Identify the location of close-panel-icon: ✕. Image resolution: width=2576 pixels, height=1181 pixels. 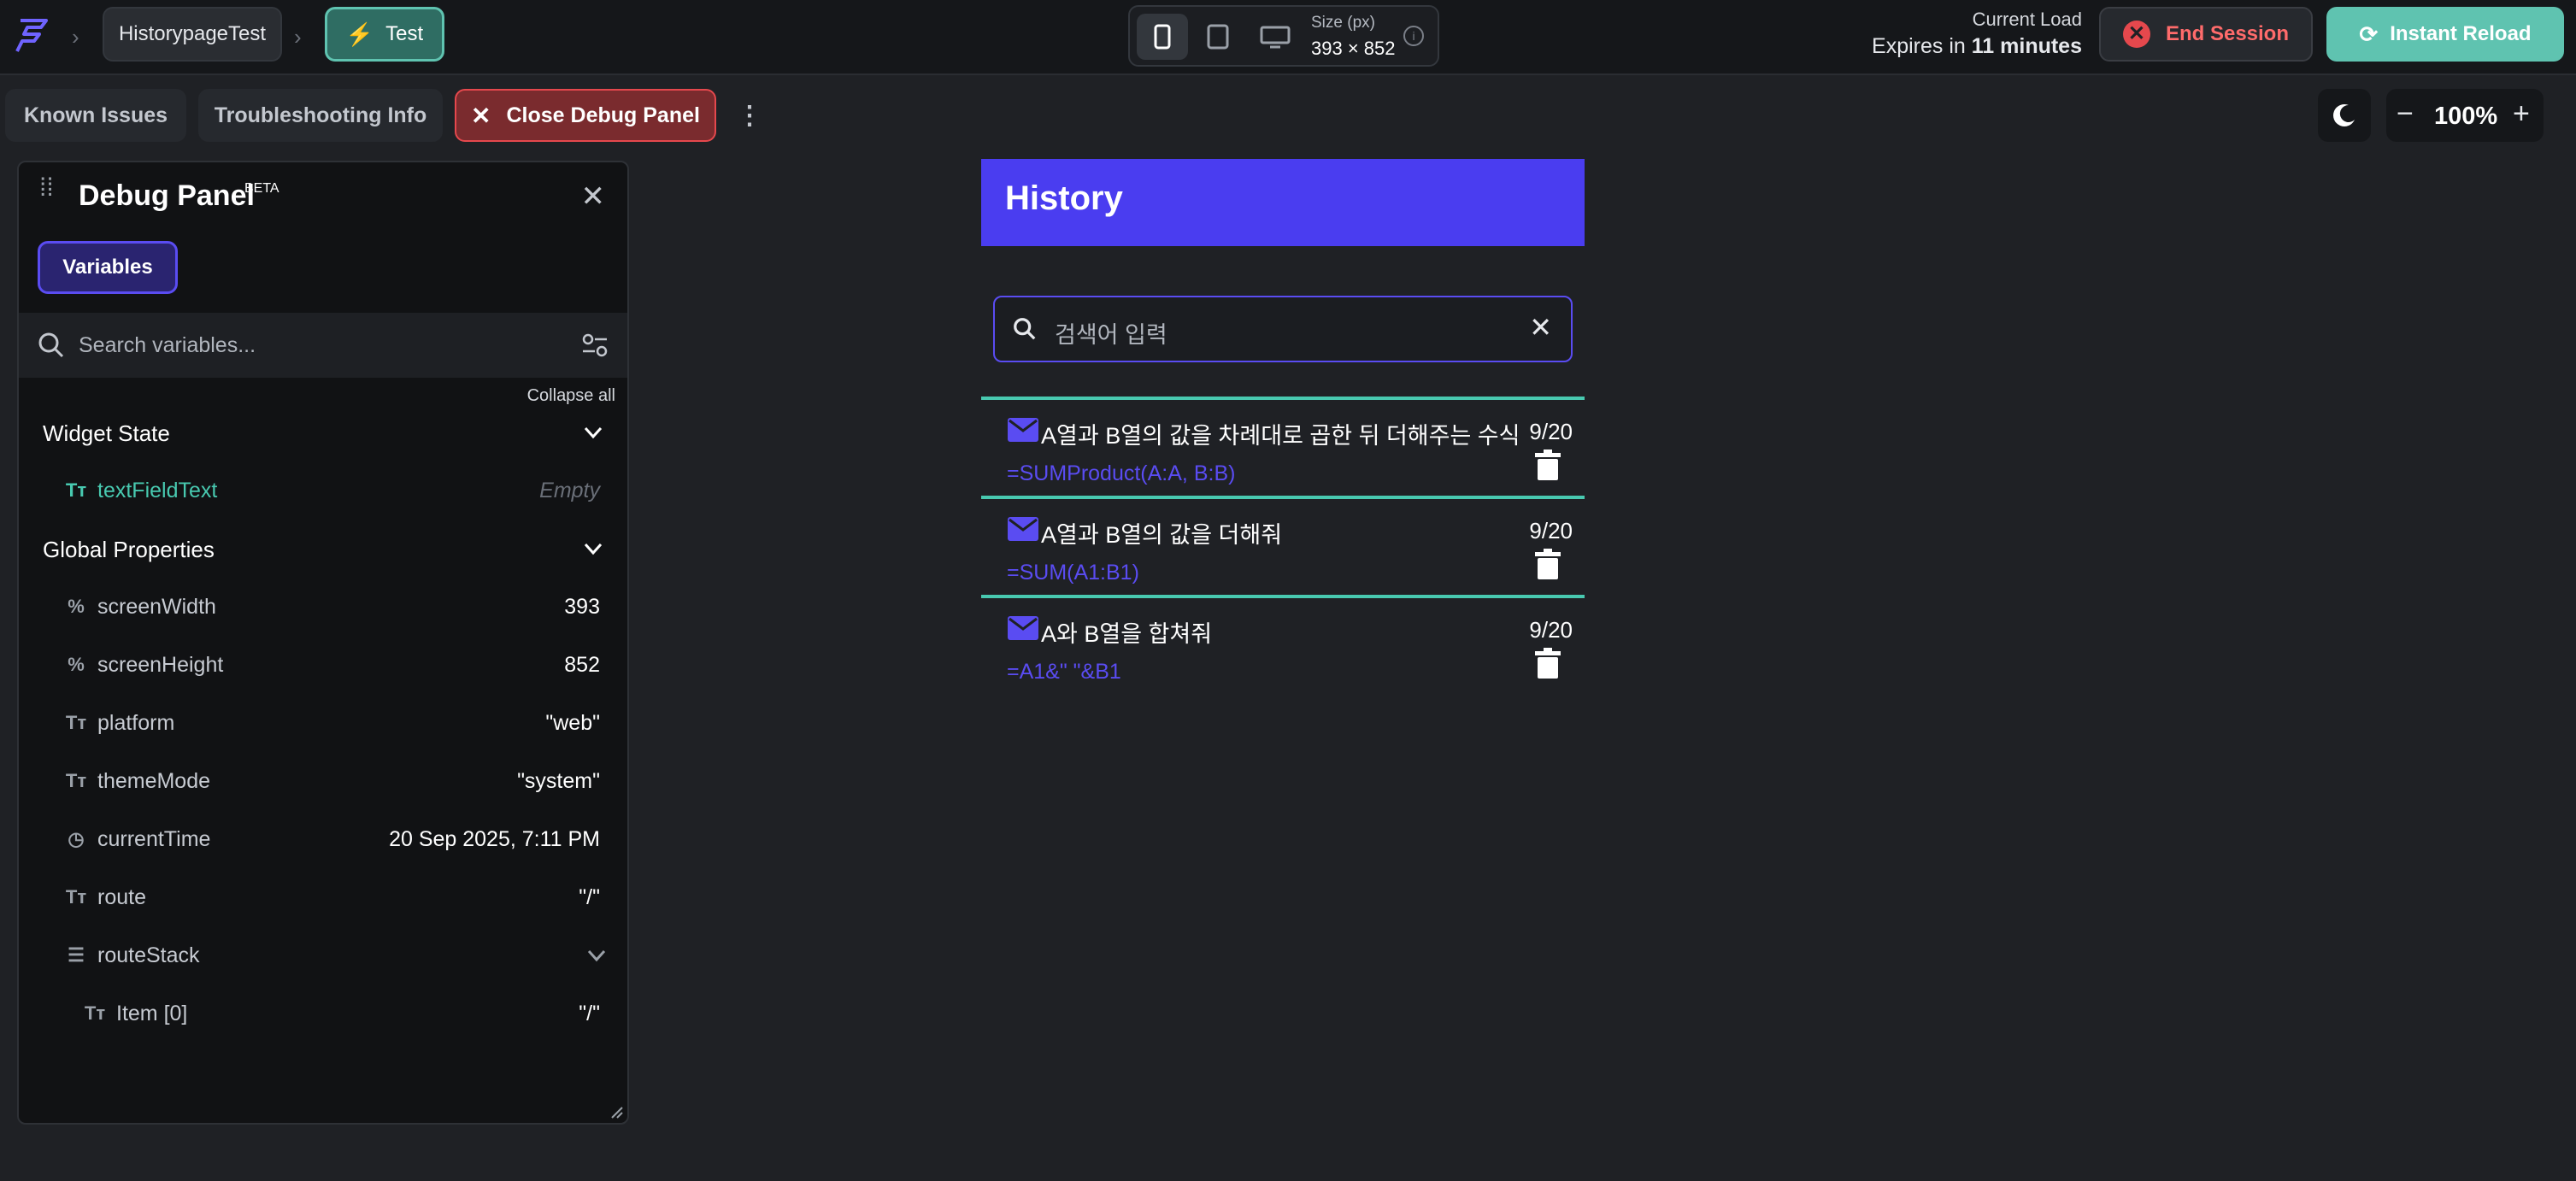
(593, 196).